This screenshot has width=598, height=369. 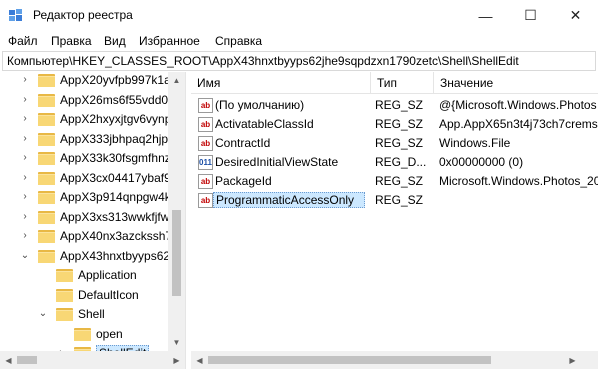 I want to click on minimize-button: —, so click(x=485, y=15).